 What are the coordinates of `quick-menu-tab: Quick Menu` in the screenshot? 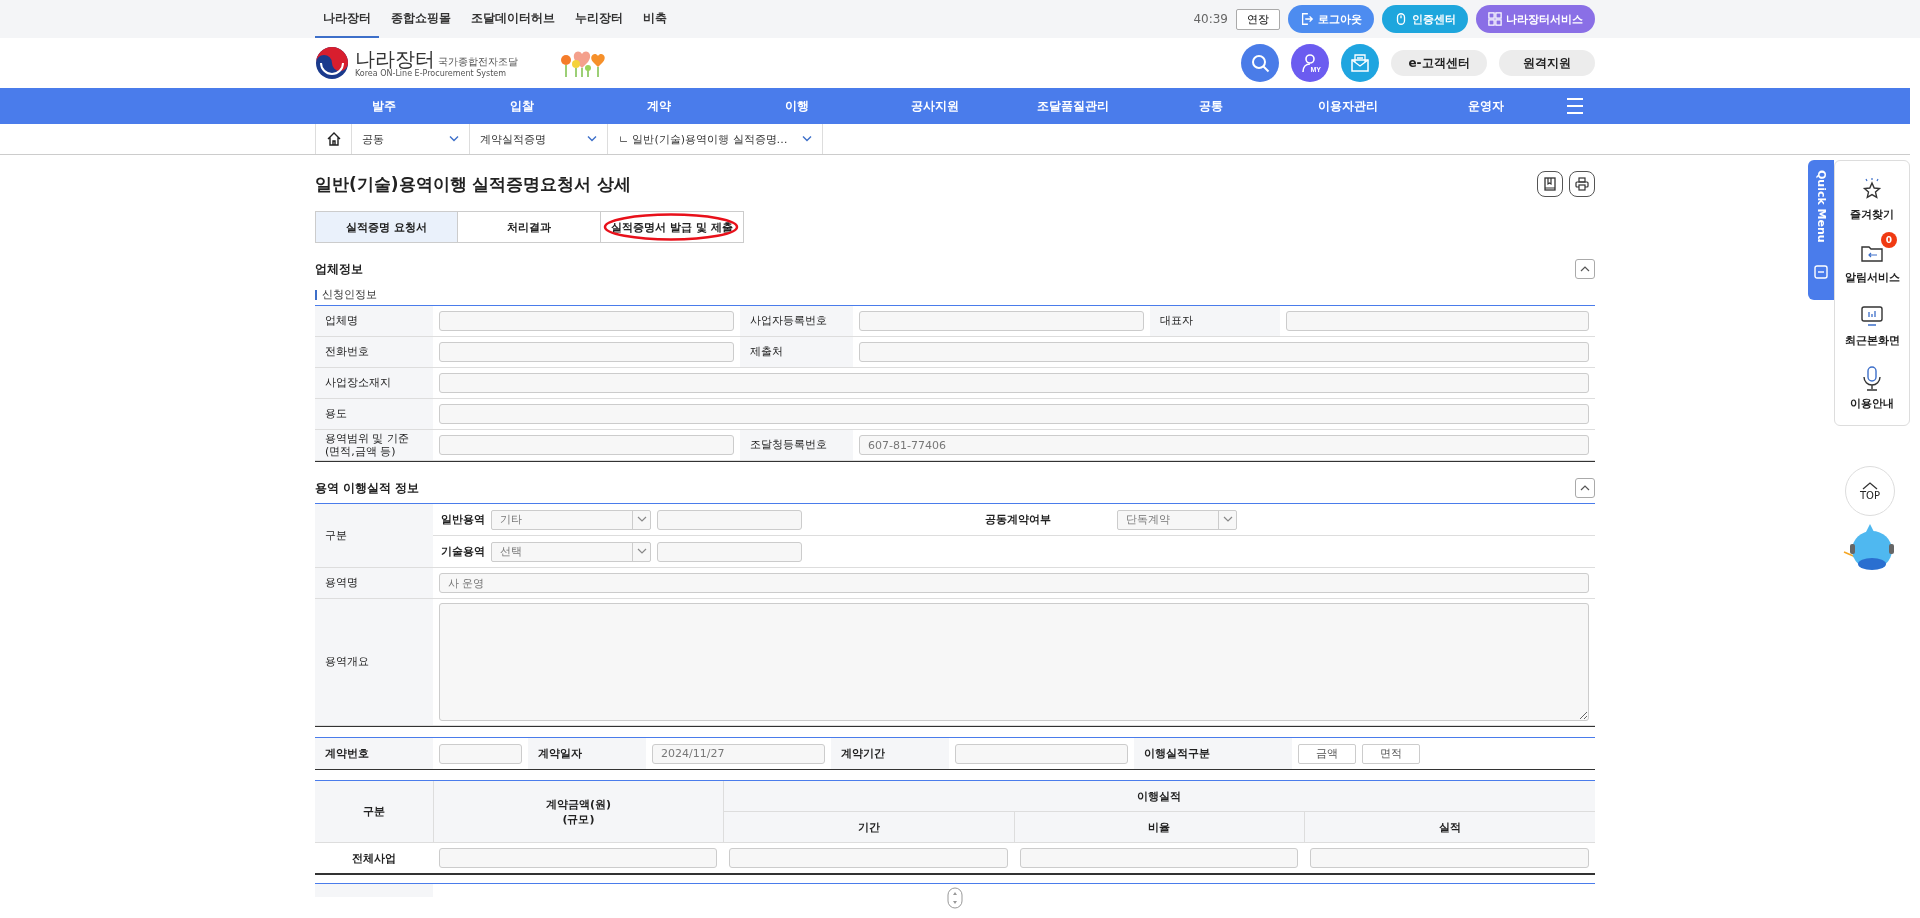 It's located at (1821, 230).